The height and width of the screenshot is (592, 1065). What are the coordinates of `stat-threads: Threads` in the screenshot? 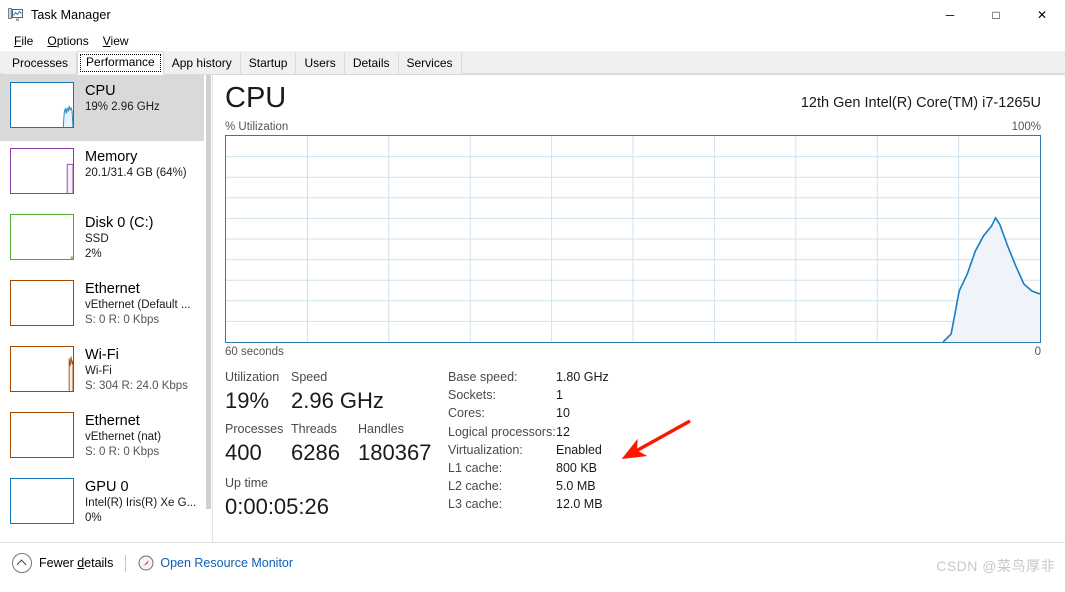 It's located at (324, 429).